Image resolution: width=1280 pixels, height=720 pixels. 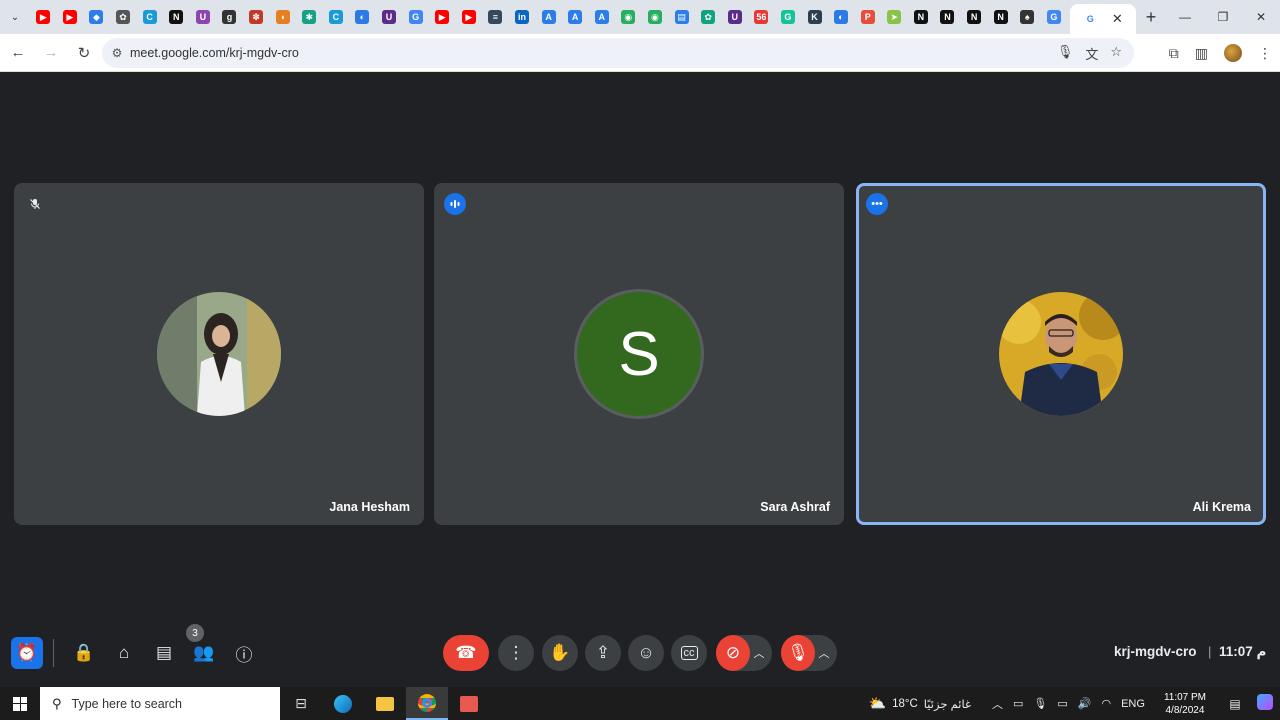 What do you see at coordinates (681, 17) in the screenshot?
I see `tab-item: ▤` at bounding box center [681, 17].